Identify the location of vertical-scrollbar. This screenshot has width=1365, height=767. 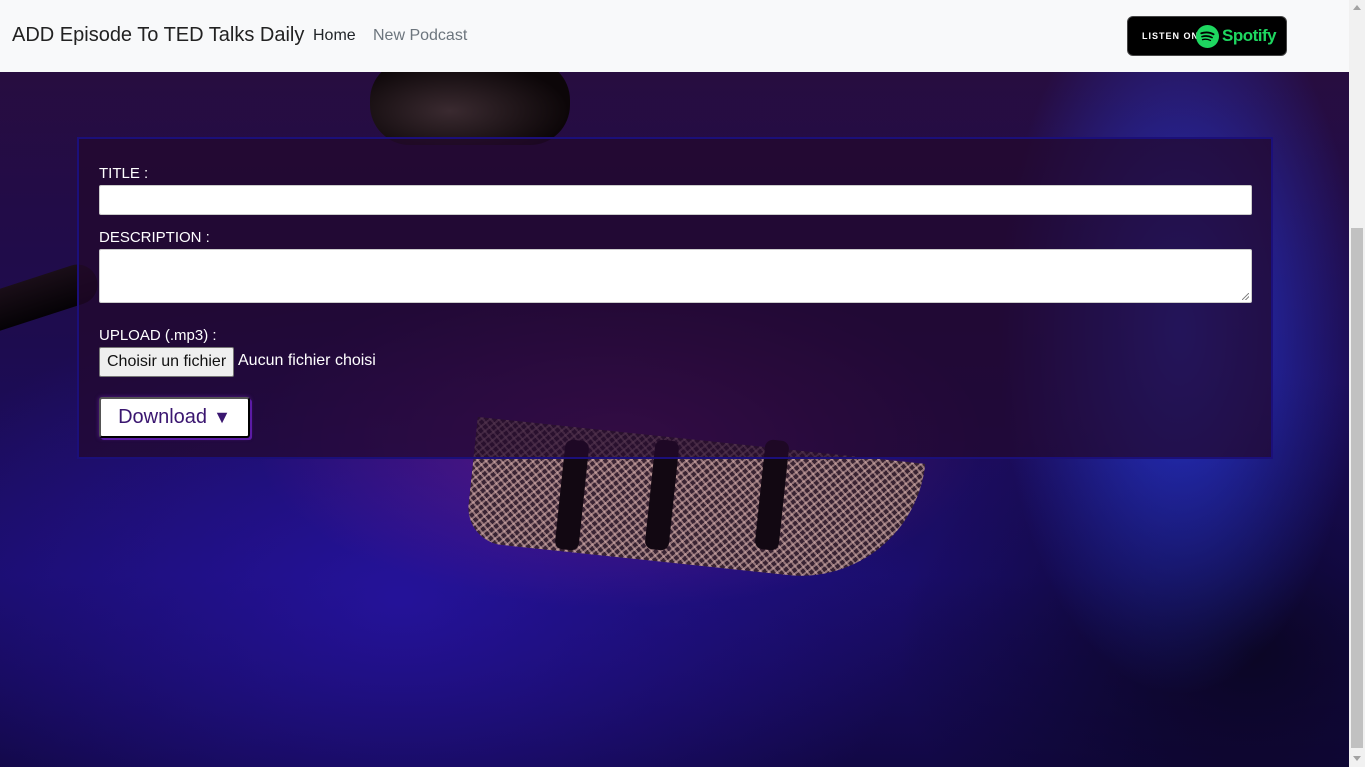
(1357, 383).